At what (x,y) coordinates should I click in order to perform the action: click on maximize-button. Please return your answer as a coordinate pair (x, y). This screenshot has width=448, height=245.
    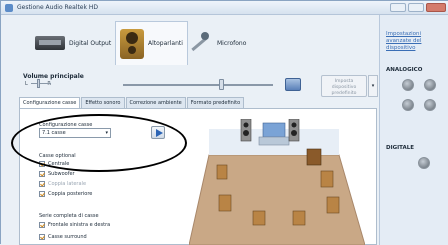
    Looking at the image, I should click on (416, 7).